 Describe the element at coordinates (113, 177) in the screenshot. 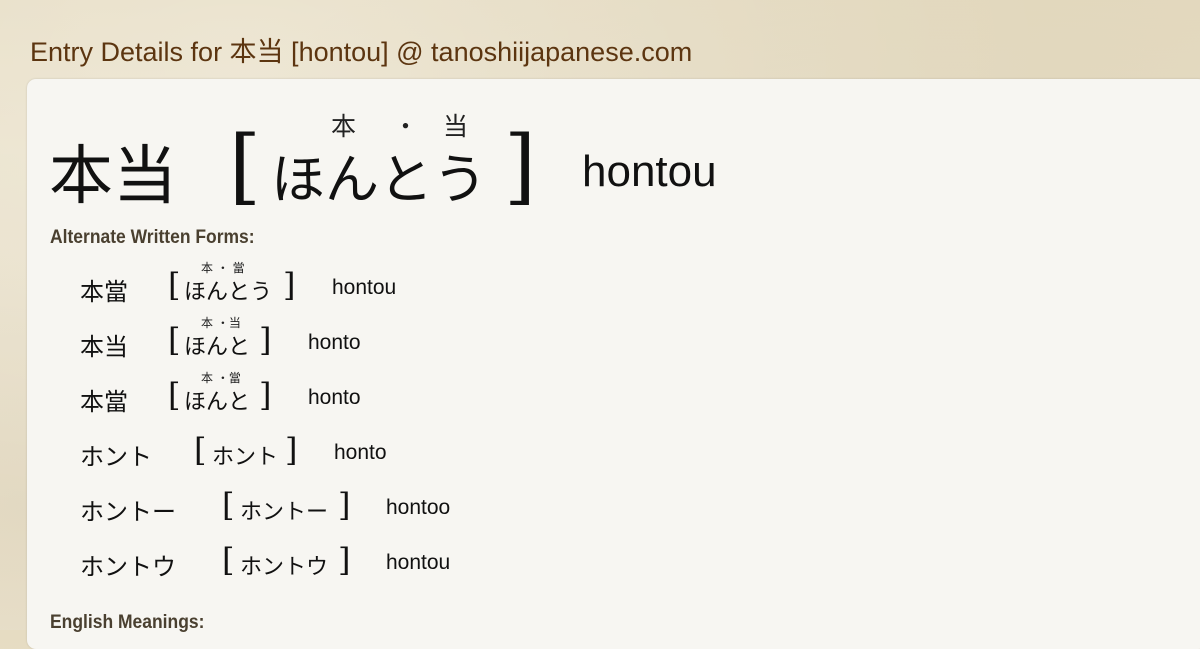

I see `main-kanji: 本当` at that location.